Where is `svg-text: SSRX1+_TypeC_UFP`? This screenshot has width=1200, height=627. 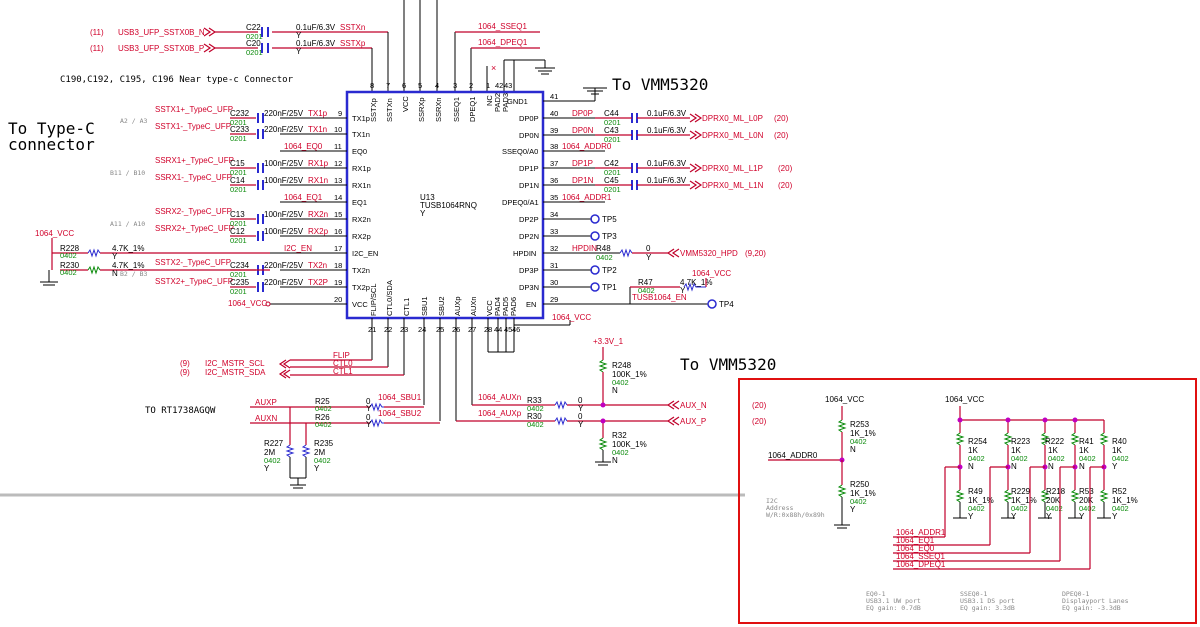
svg-text: SSRX1+_TypeC_UFP is located at coordinates (194, 160).